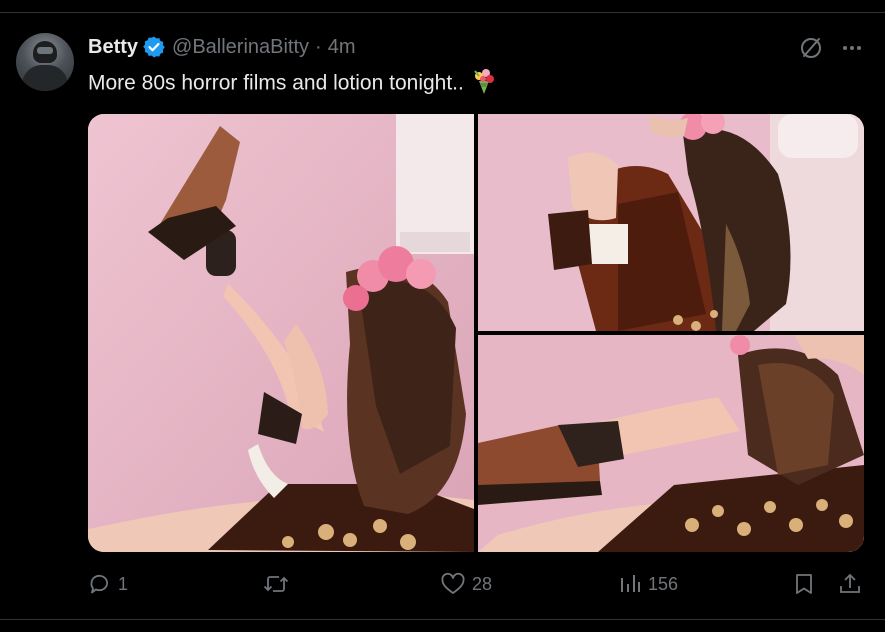 The image size is (885, 632). Describe the element at coordinates (442, 12) in the screenshot. I see `top-divider` at that location.